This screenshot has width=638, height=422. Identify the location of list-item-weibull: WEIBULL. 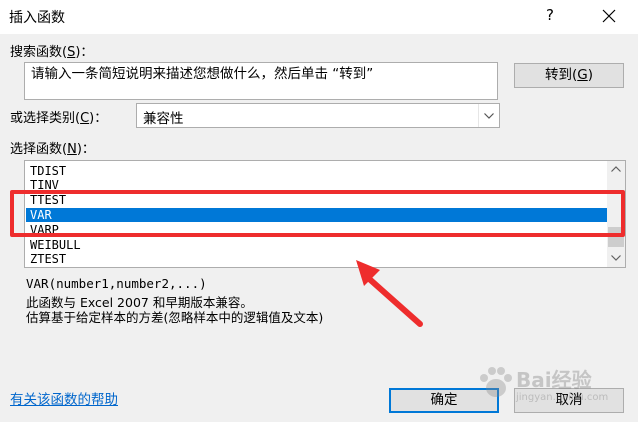
(316, 245).